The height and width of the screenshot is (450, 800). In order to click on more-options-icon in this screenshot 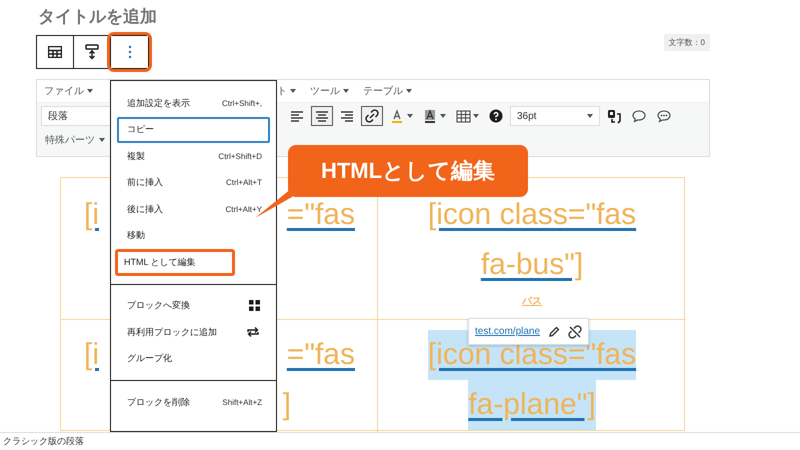, I will do `click(130, 52)`.